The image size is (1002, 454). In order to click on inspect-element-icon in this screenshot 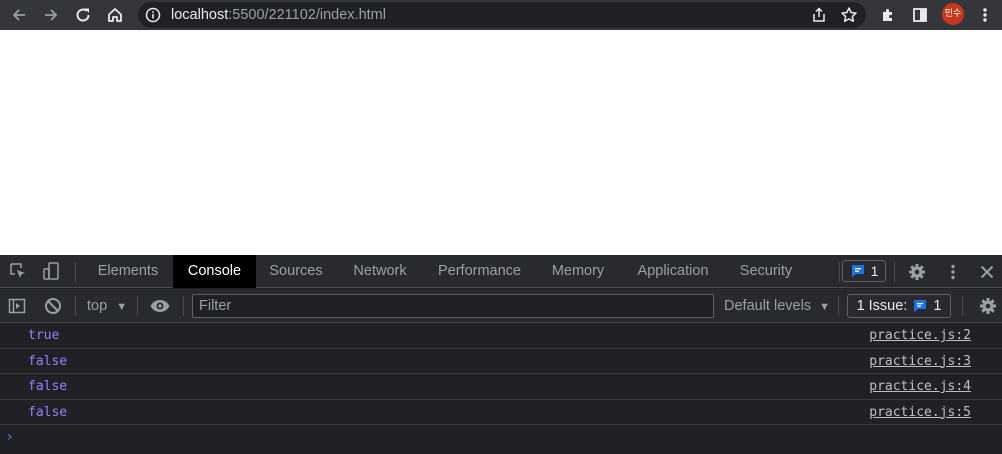, I will do `click(18, 271)`.